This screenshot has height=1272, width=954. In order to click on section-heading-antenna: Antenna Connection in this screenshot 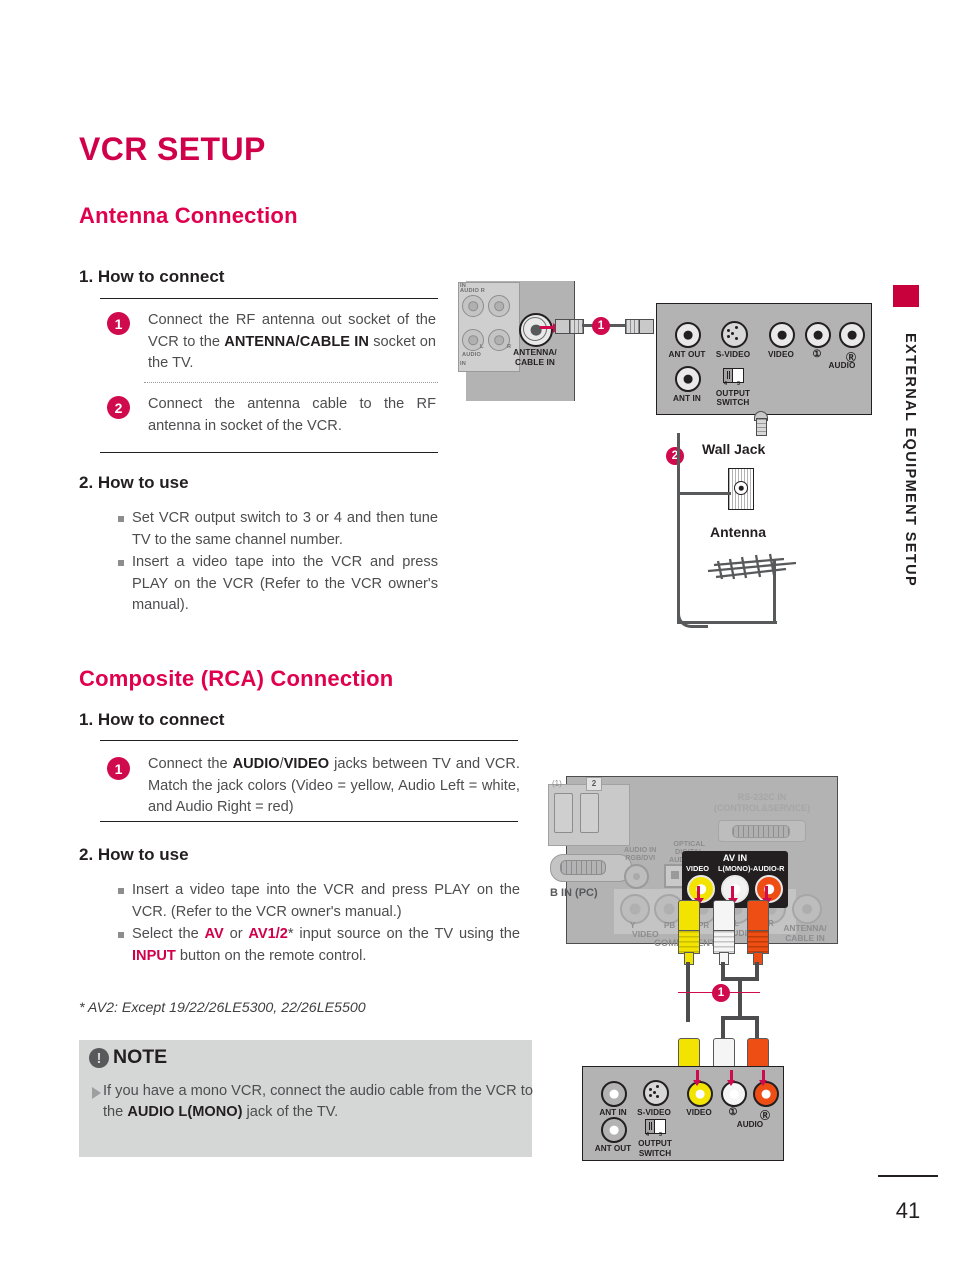, I will do `click(188, 215)`.